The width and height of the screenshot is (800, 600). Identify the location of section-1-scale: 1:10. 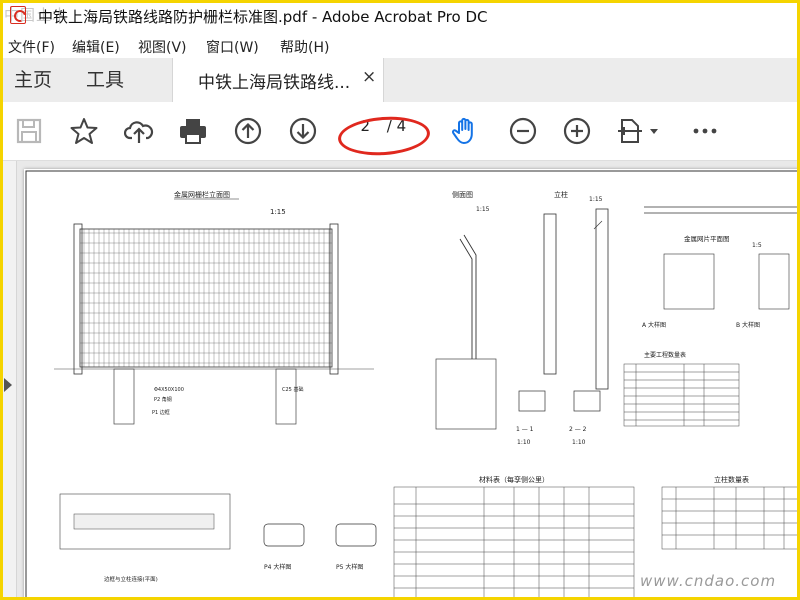
(524, 442).